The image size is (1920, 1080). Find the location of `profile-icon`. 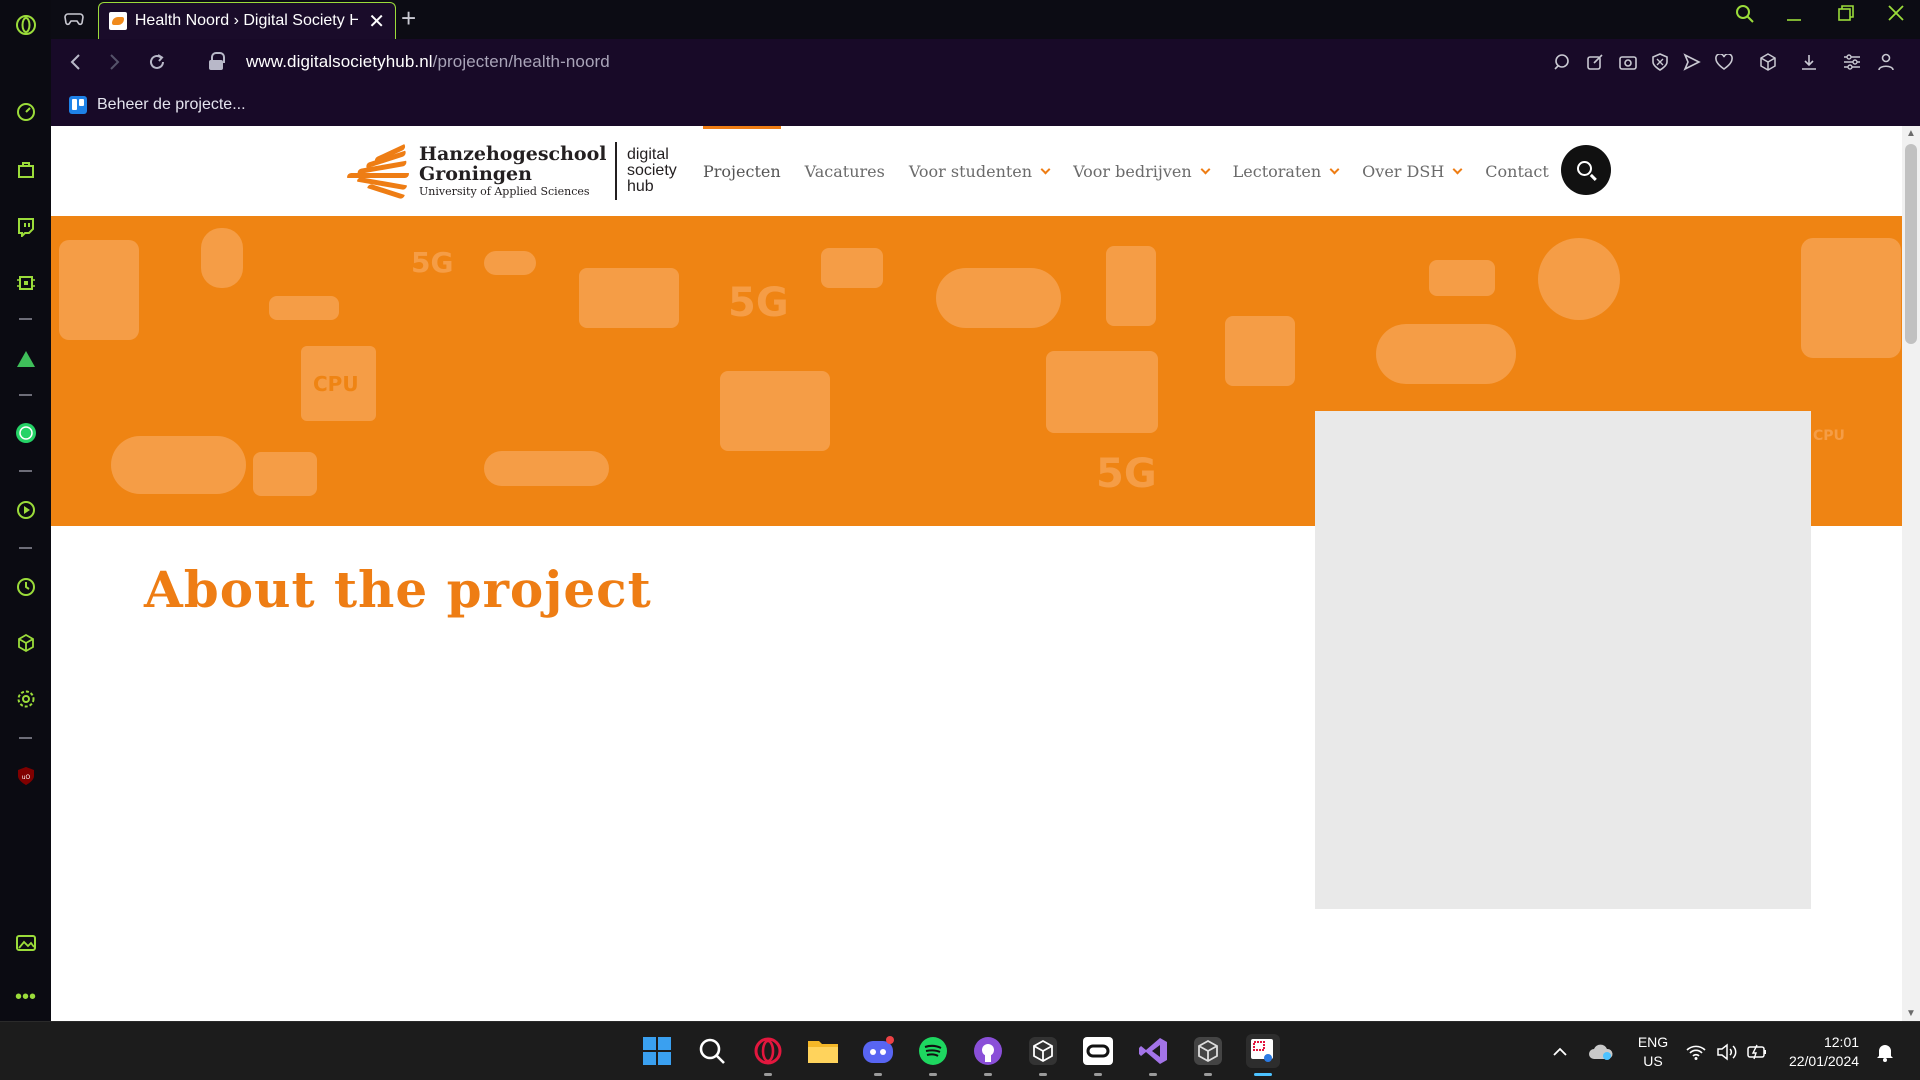

profile-icon is located at coordinates (1886, 62).